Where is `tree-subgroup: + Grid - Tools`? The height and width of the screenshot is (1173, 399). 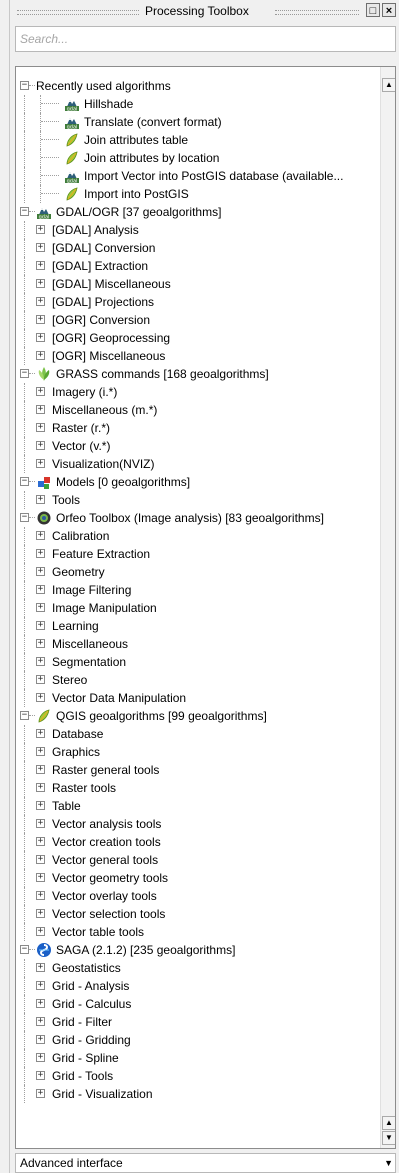 tree-subgroup: + Grid - Tools is located at coordinates (198, 1076).